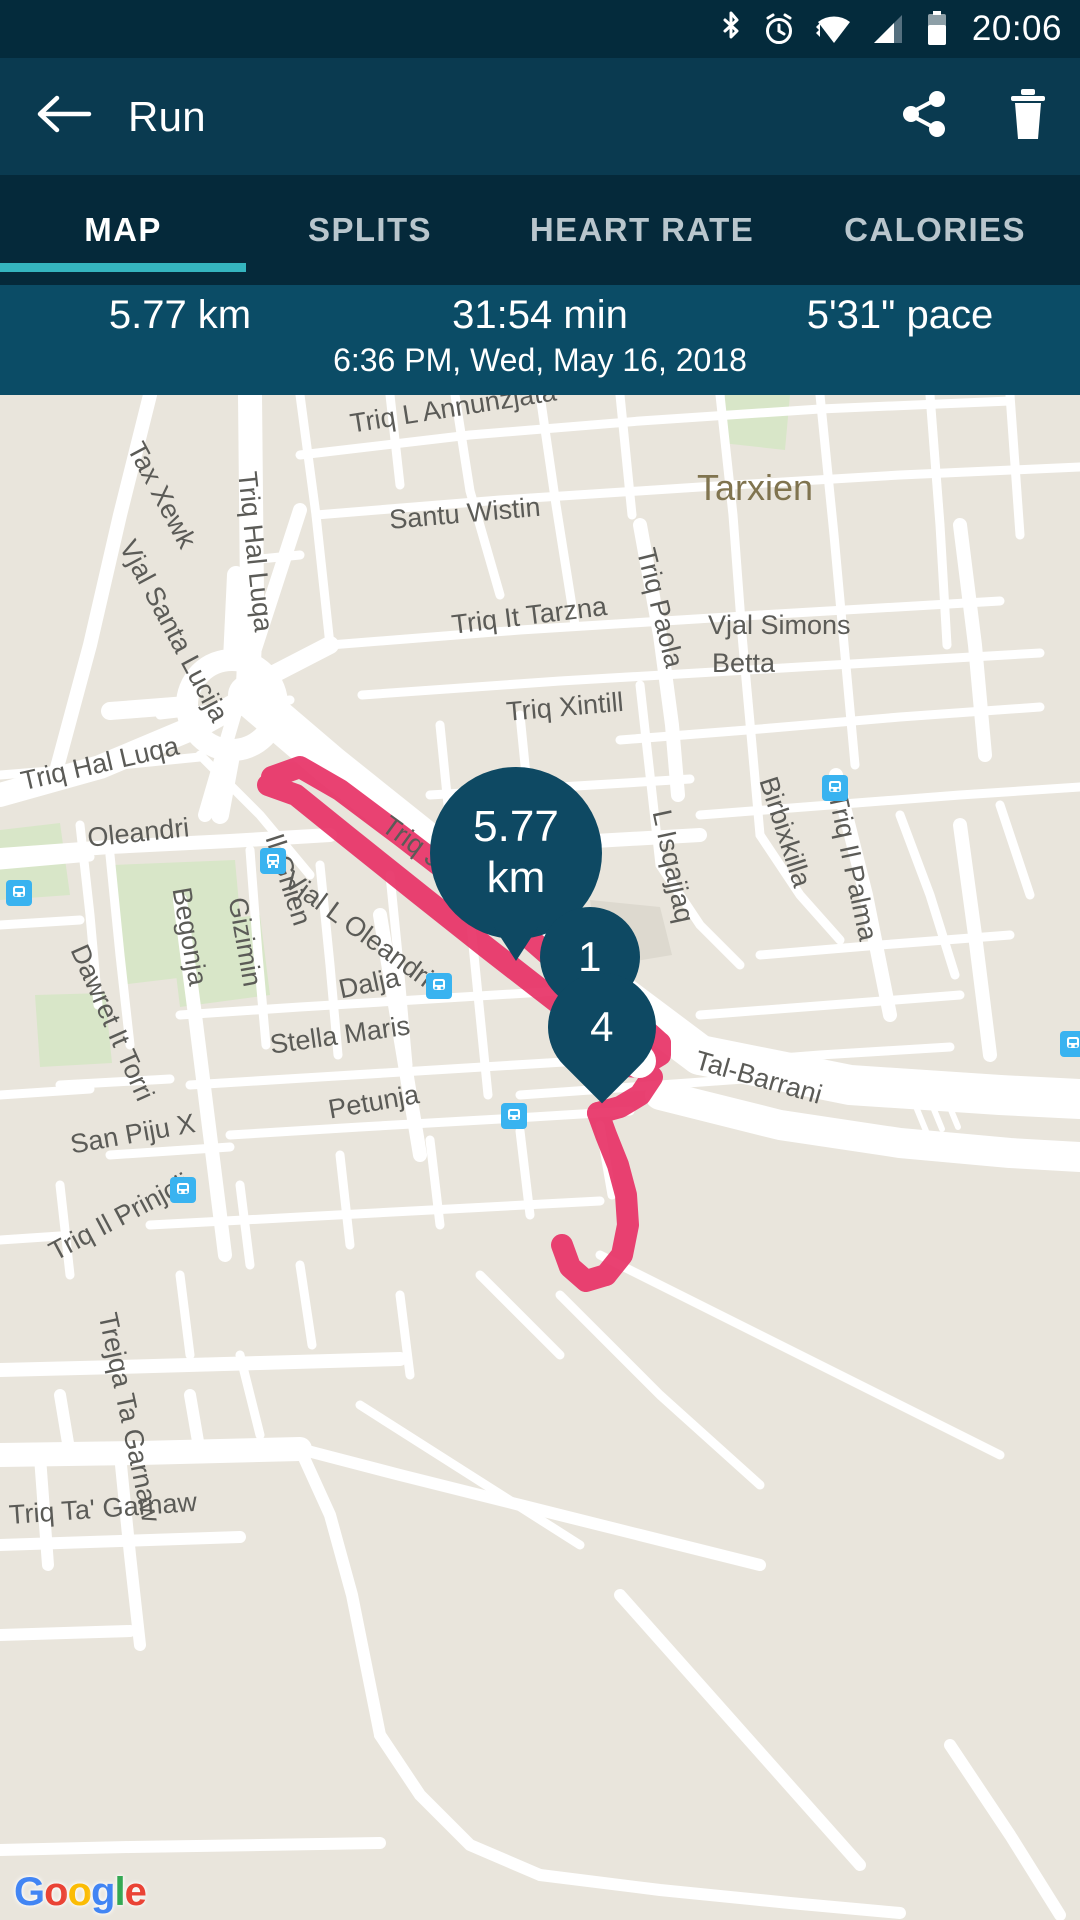 The height and width of the screenshot is (1920, 1080). I want to click on bluetooth-icon, so click(731, 29).